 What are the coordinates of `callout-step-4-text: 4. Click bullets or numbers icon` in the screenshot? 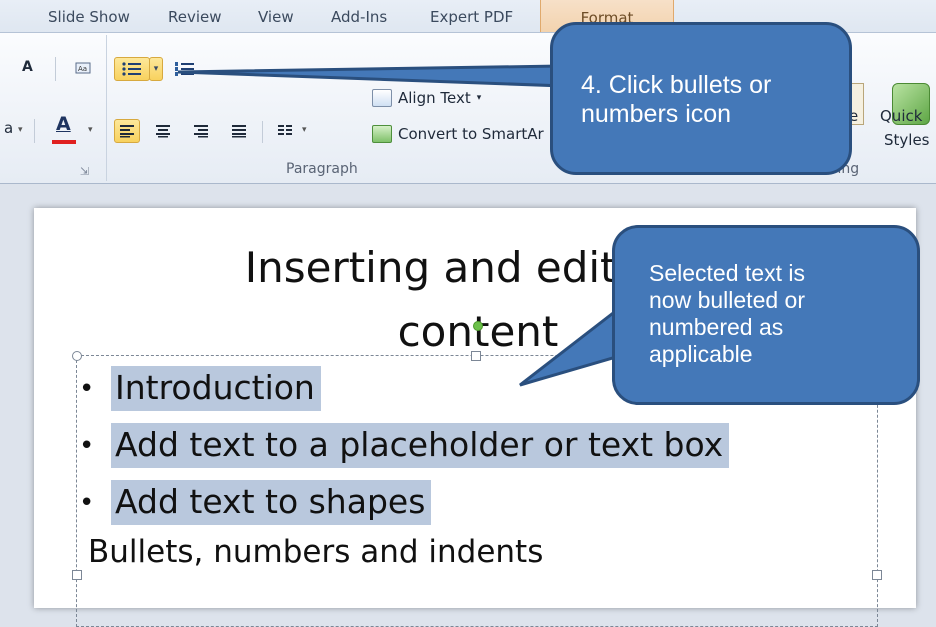 It's located at (676, 100).